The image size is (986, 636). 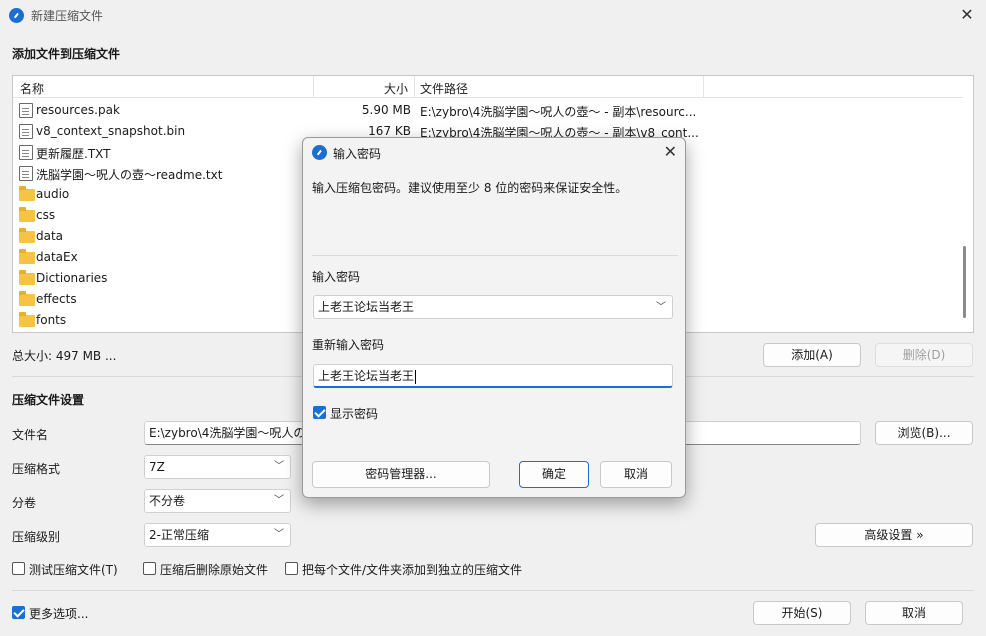 What do you see at coordinates (493, 307) in the screenshot?
I see `password-input: 上老王论坛当老王 ﹀` at bounding box center [493, 307].